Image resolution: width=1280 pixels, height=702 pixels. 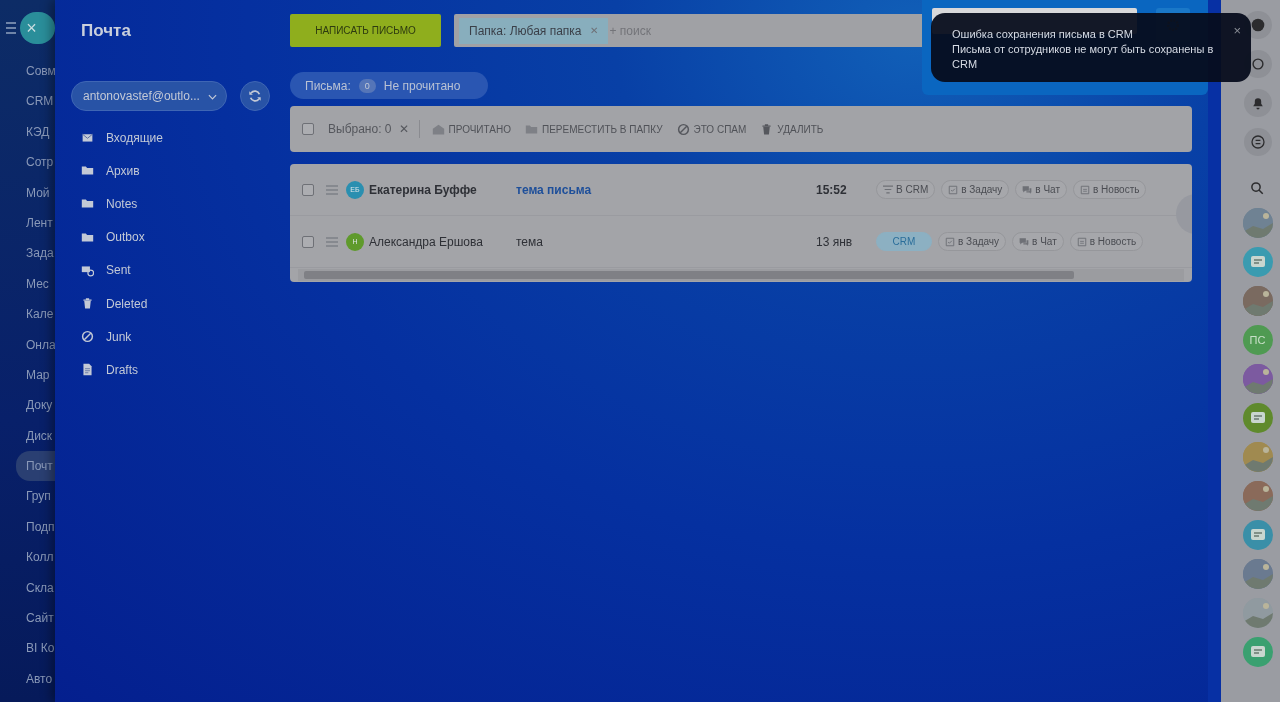 I want to click on folder-item: Drafts, so click(x=122, y=369).